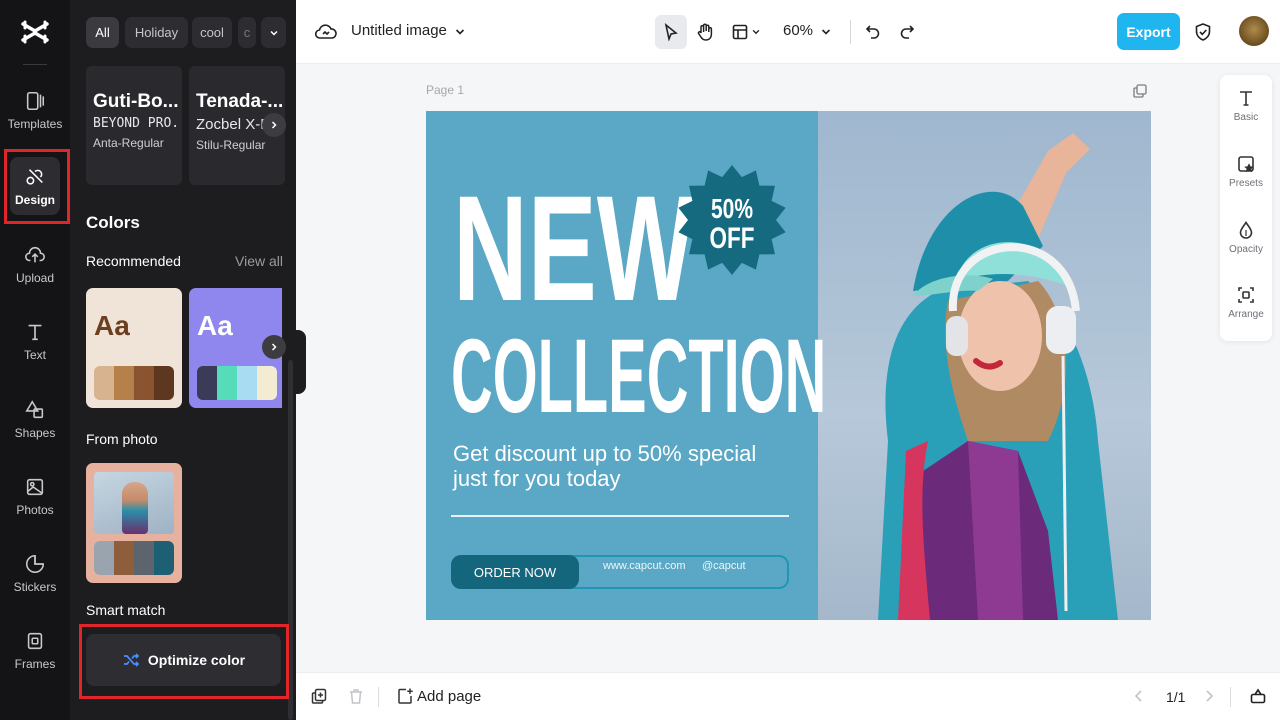  Describe the element at coordinates (1246, 295) in the screenshot. I see `arrange-icon` at that location.